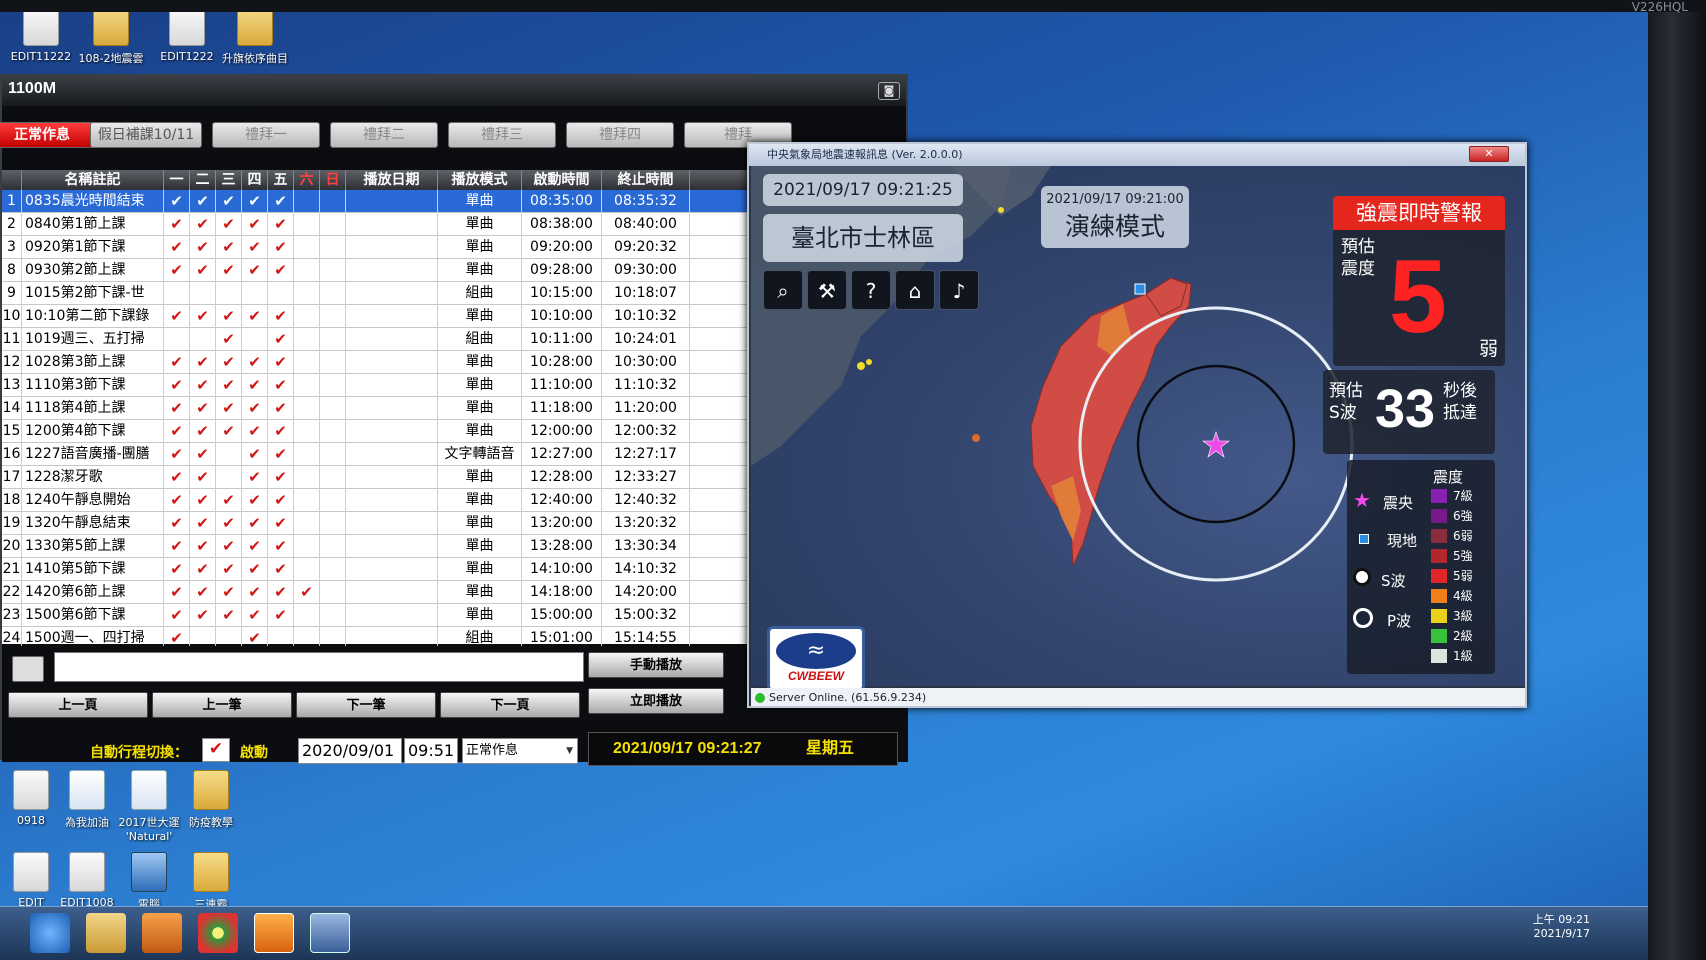  Describe the element at coordinates (376, 477) in the screenshot. I see `table-row: 17 1228潔牙歌 ✔ ✔ ✔ ✔ 單曲 12:28:00 12:33:27` at that location.